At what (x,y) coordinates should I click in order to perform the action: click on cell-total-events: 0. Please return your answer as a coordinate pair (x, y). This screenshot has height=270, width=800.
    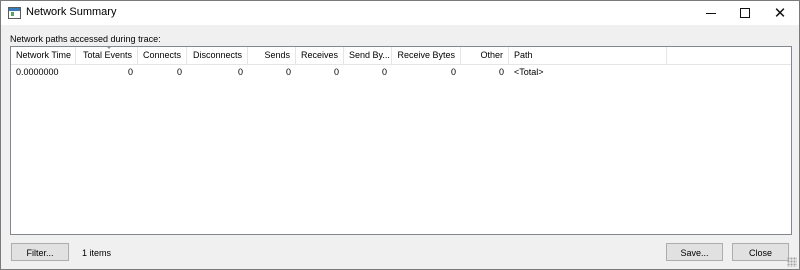
    Looking at the image, I should click on (130, 72).